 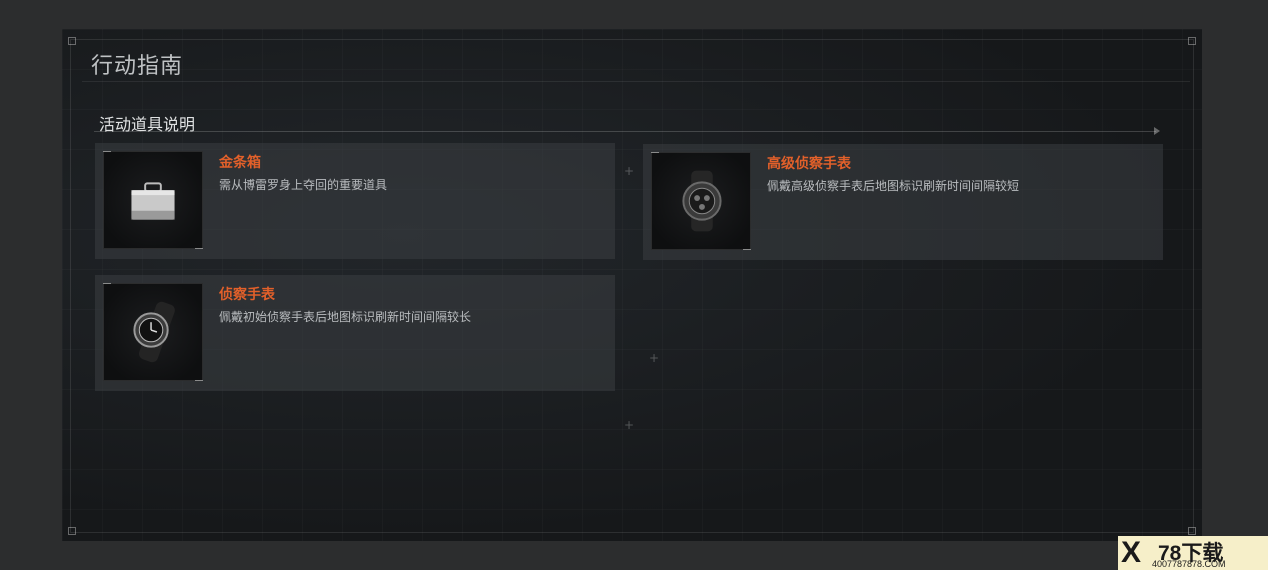 I want to click on item-card-advanced-watch: 高级侦察手表 佩戴高级侦察手表后地图标识刷新时间间隔较短, so click(x=903, y=202).